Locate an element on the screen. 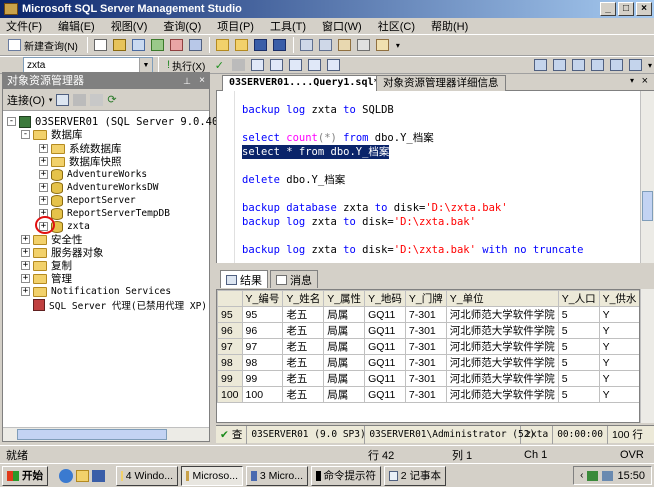 This screenshot has height=487, width=654. execute-button: ! 执行(X) is located at coordinates (186, 65).